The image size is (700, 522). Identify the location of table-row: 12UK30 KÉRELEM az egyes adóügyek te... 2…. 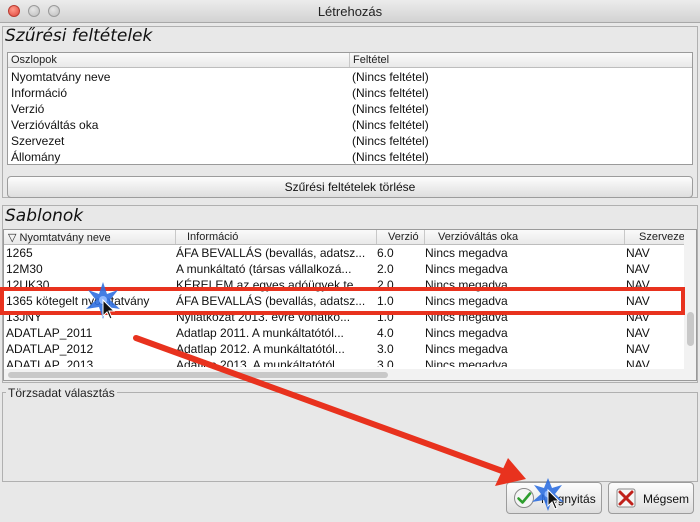
(344, 285).